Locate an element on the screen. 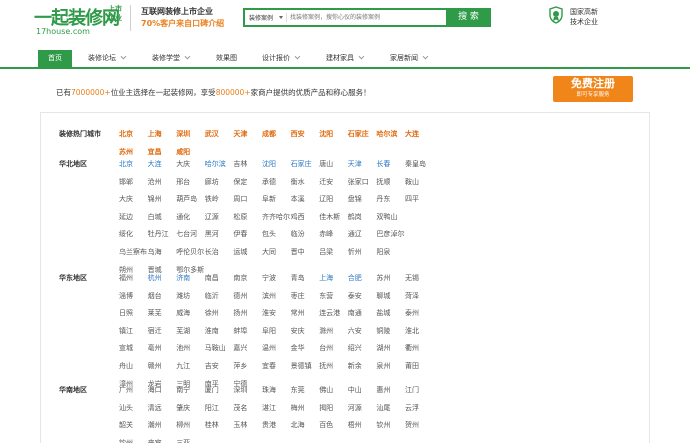 This screenshot has width=690, height=443. city-link: 盘锦 is located at coordinates (355, 199).